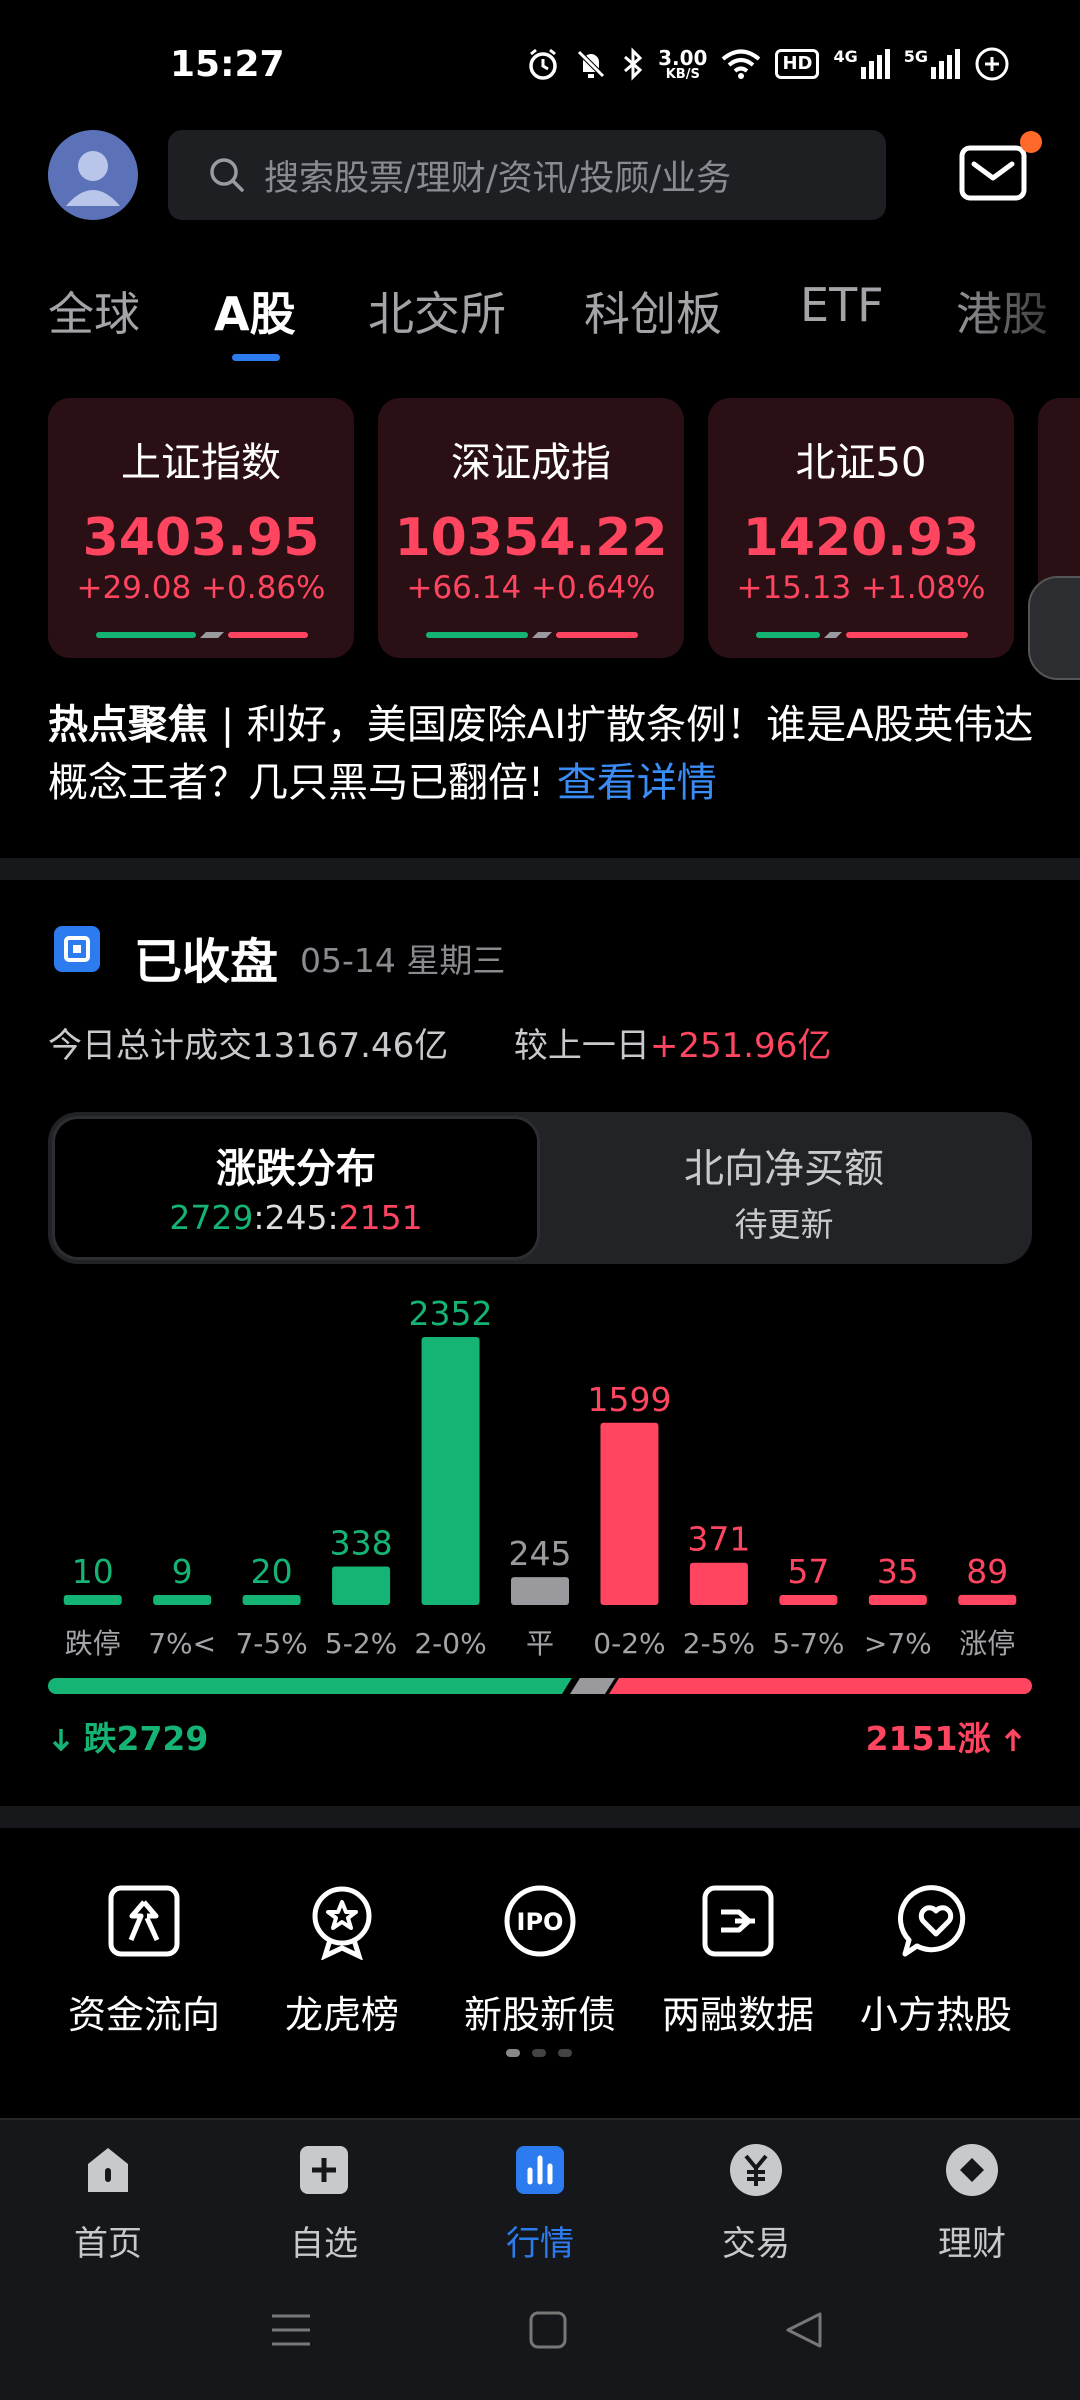 This screenshot has height=2400, width=1080. Describe the element at coordinates (784, 1224) in the screenshot. I see `segment-northbound-status: 待更新` at that location.